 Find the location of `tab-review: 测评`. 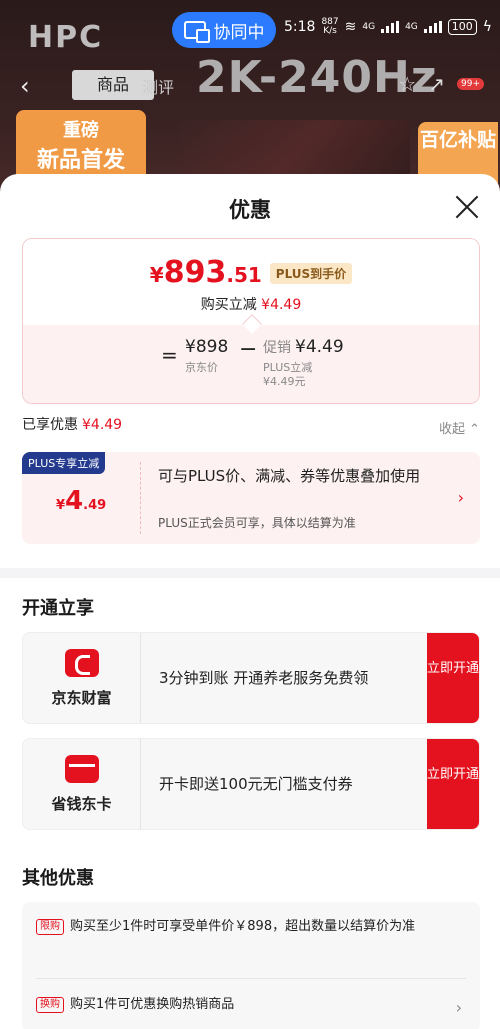

tab-review: 测评 is located at coordinates (158, 86).